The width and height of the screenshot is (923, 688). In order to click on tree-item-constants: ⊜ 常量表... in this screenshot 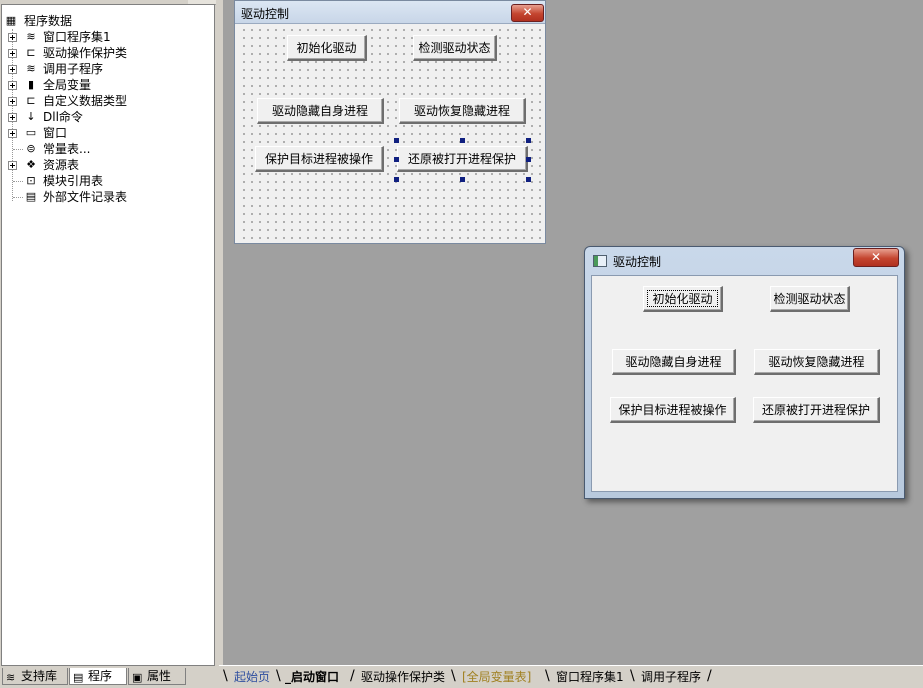, I will do `click(102, 149)`.